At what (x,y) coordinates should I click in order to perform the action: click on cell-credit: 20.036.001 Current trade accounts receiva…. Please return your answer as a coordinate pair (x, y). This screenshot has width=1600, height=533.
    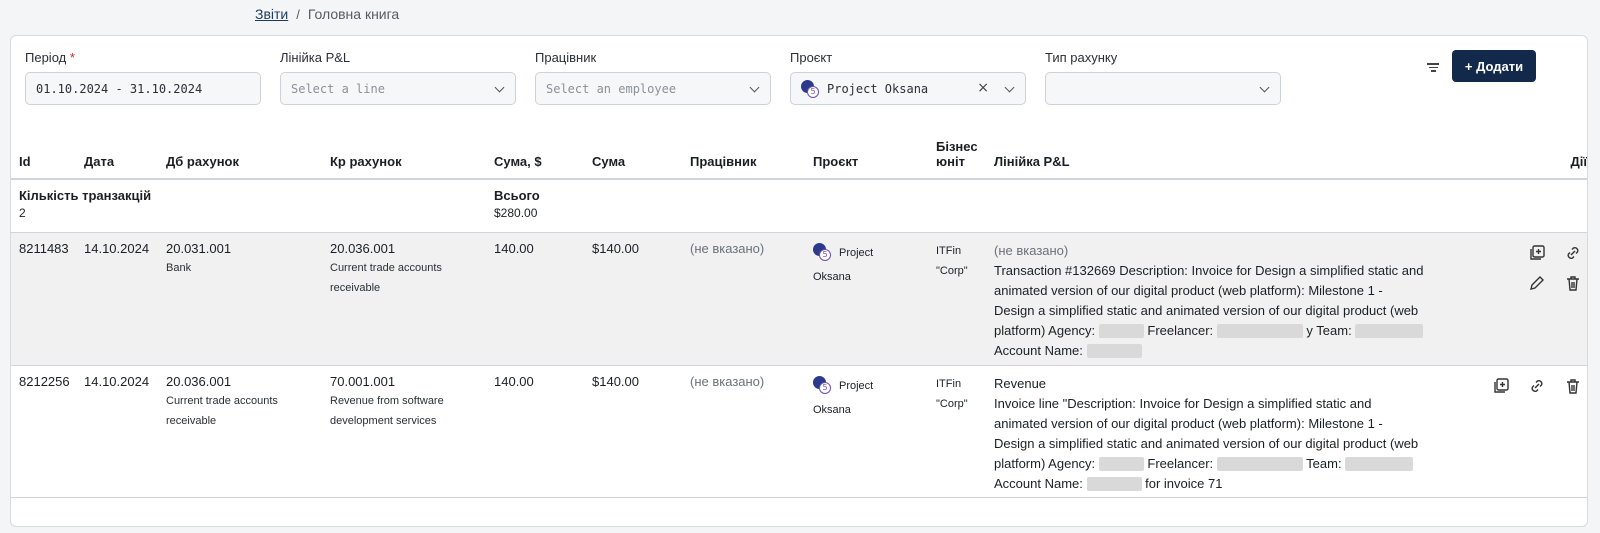
    Looking at the image, I should click on (404, 299).